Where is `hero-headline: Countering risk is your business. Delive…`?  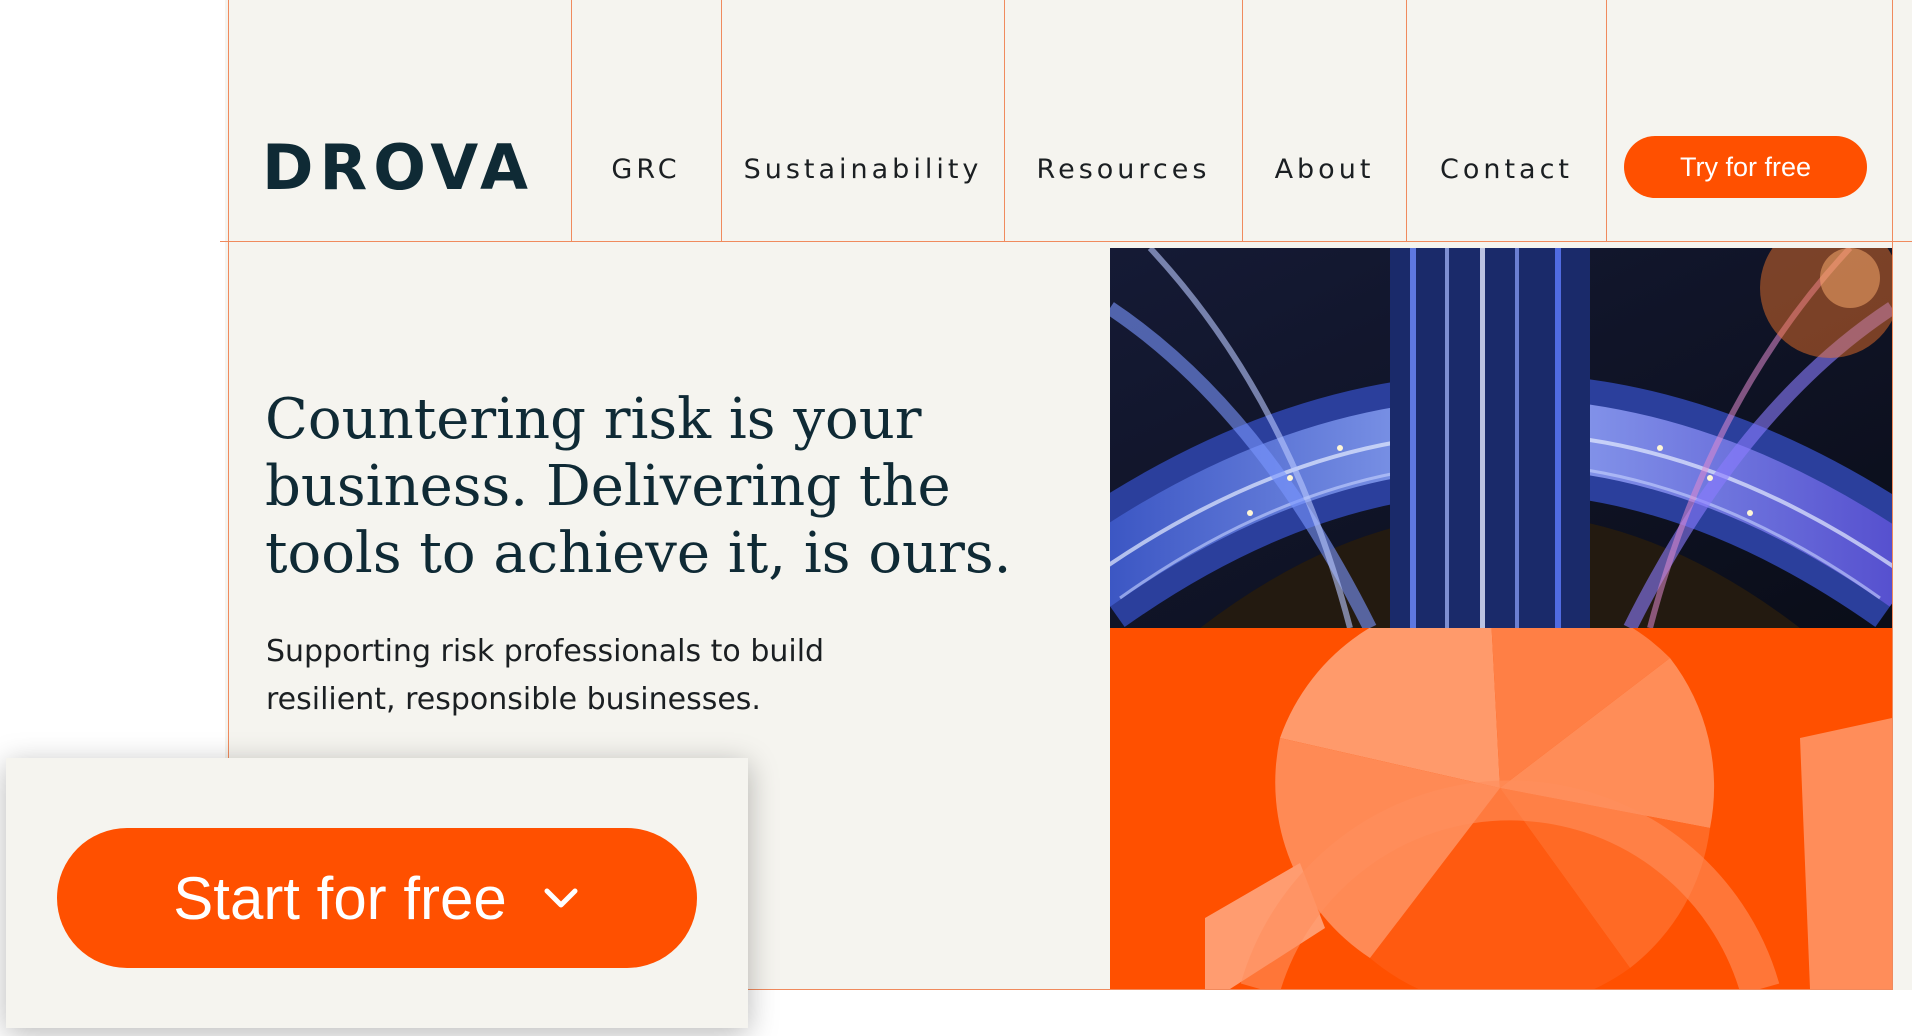
hero-headline: Countering risk is your business. Delive… is located at coordinates (638, 486).